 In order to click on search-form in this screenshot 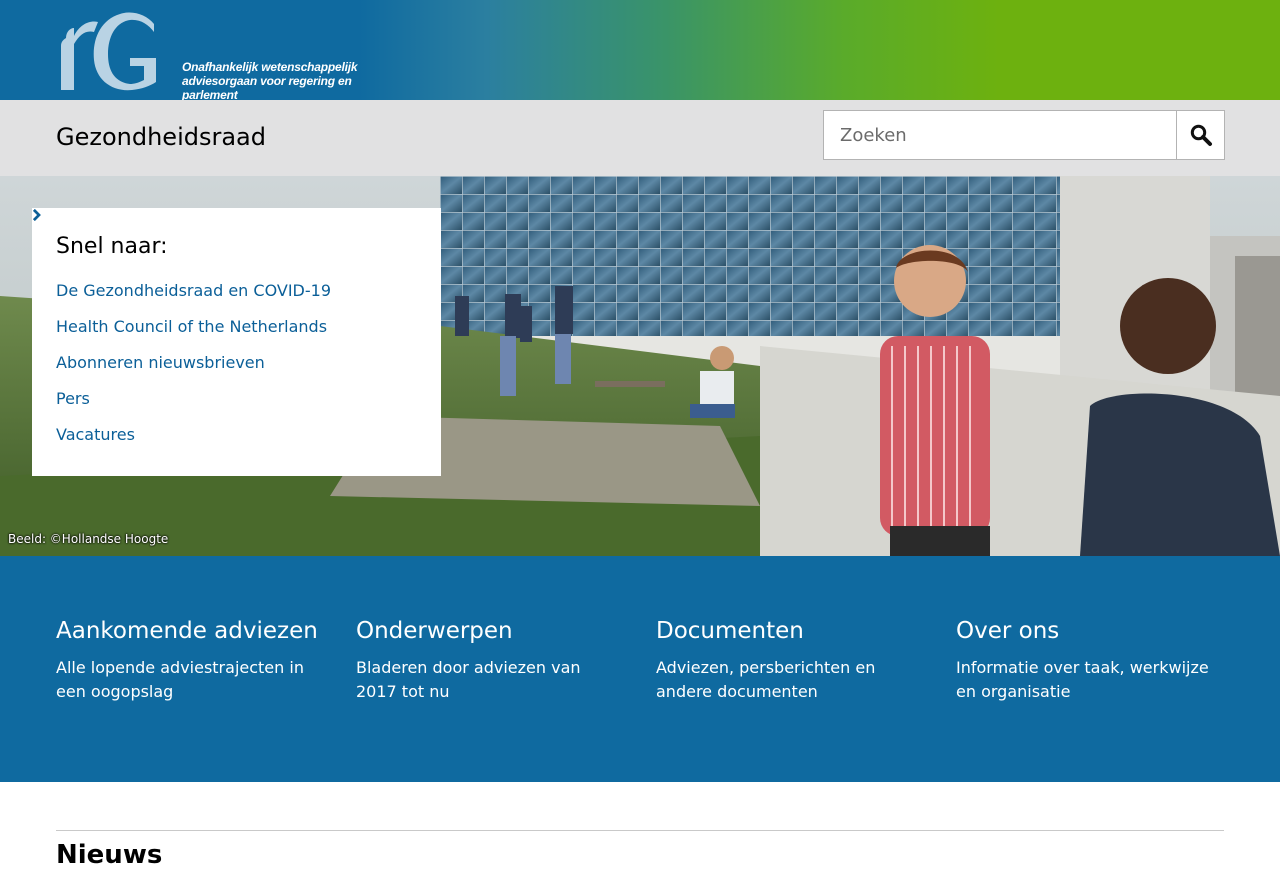, I will do `click(1024, 135)`.